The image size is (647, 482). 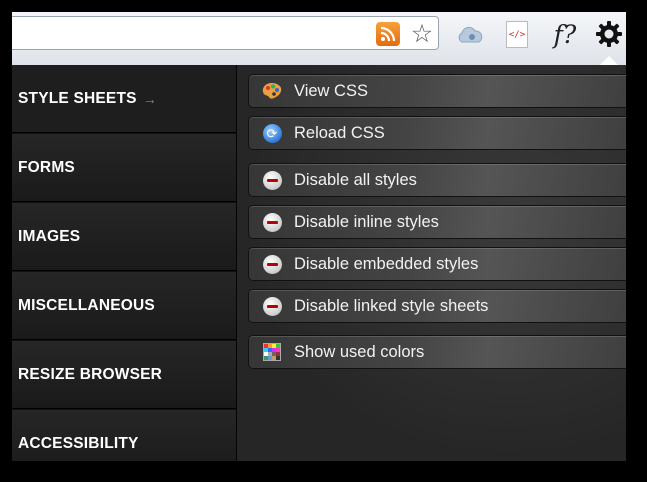 I want to click on popup-caret, so click(x=609, y=60).